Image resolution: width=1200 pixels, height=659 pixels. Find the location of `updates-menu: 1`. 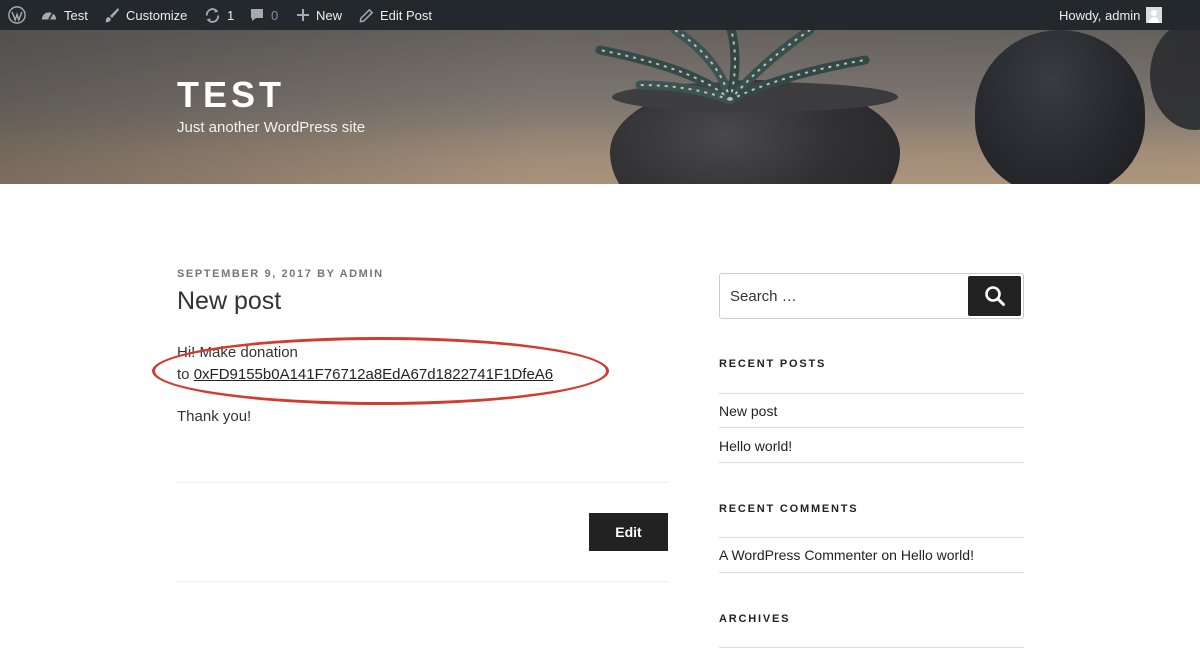

updates-menu: 1 is located at coordinates (219, 15).